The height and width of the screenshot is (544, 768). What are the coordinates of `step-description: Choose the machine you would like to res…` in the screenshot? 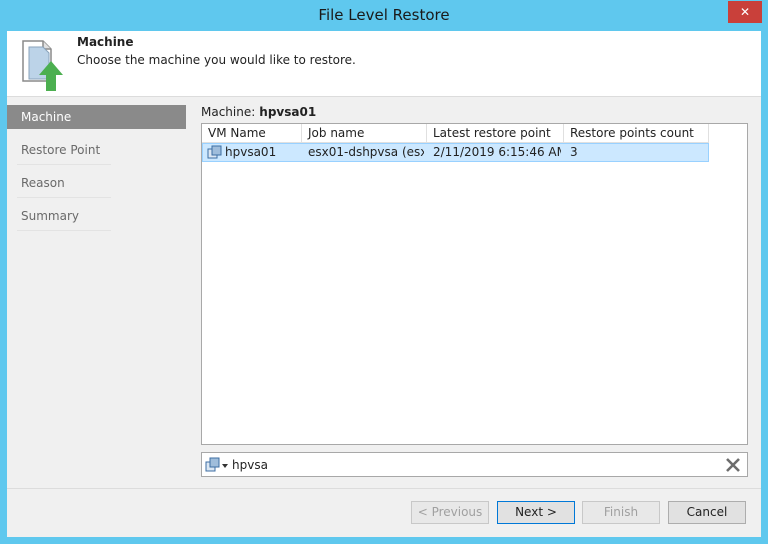 It's located at (216, 60).